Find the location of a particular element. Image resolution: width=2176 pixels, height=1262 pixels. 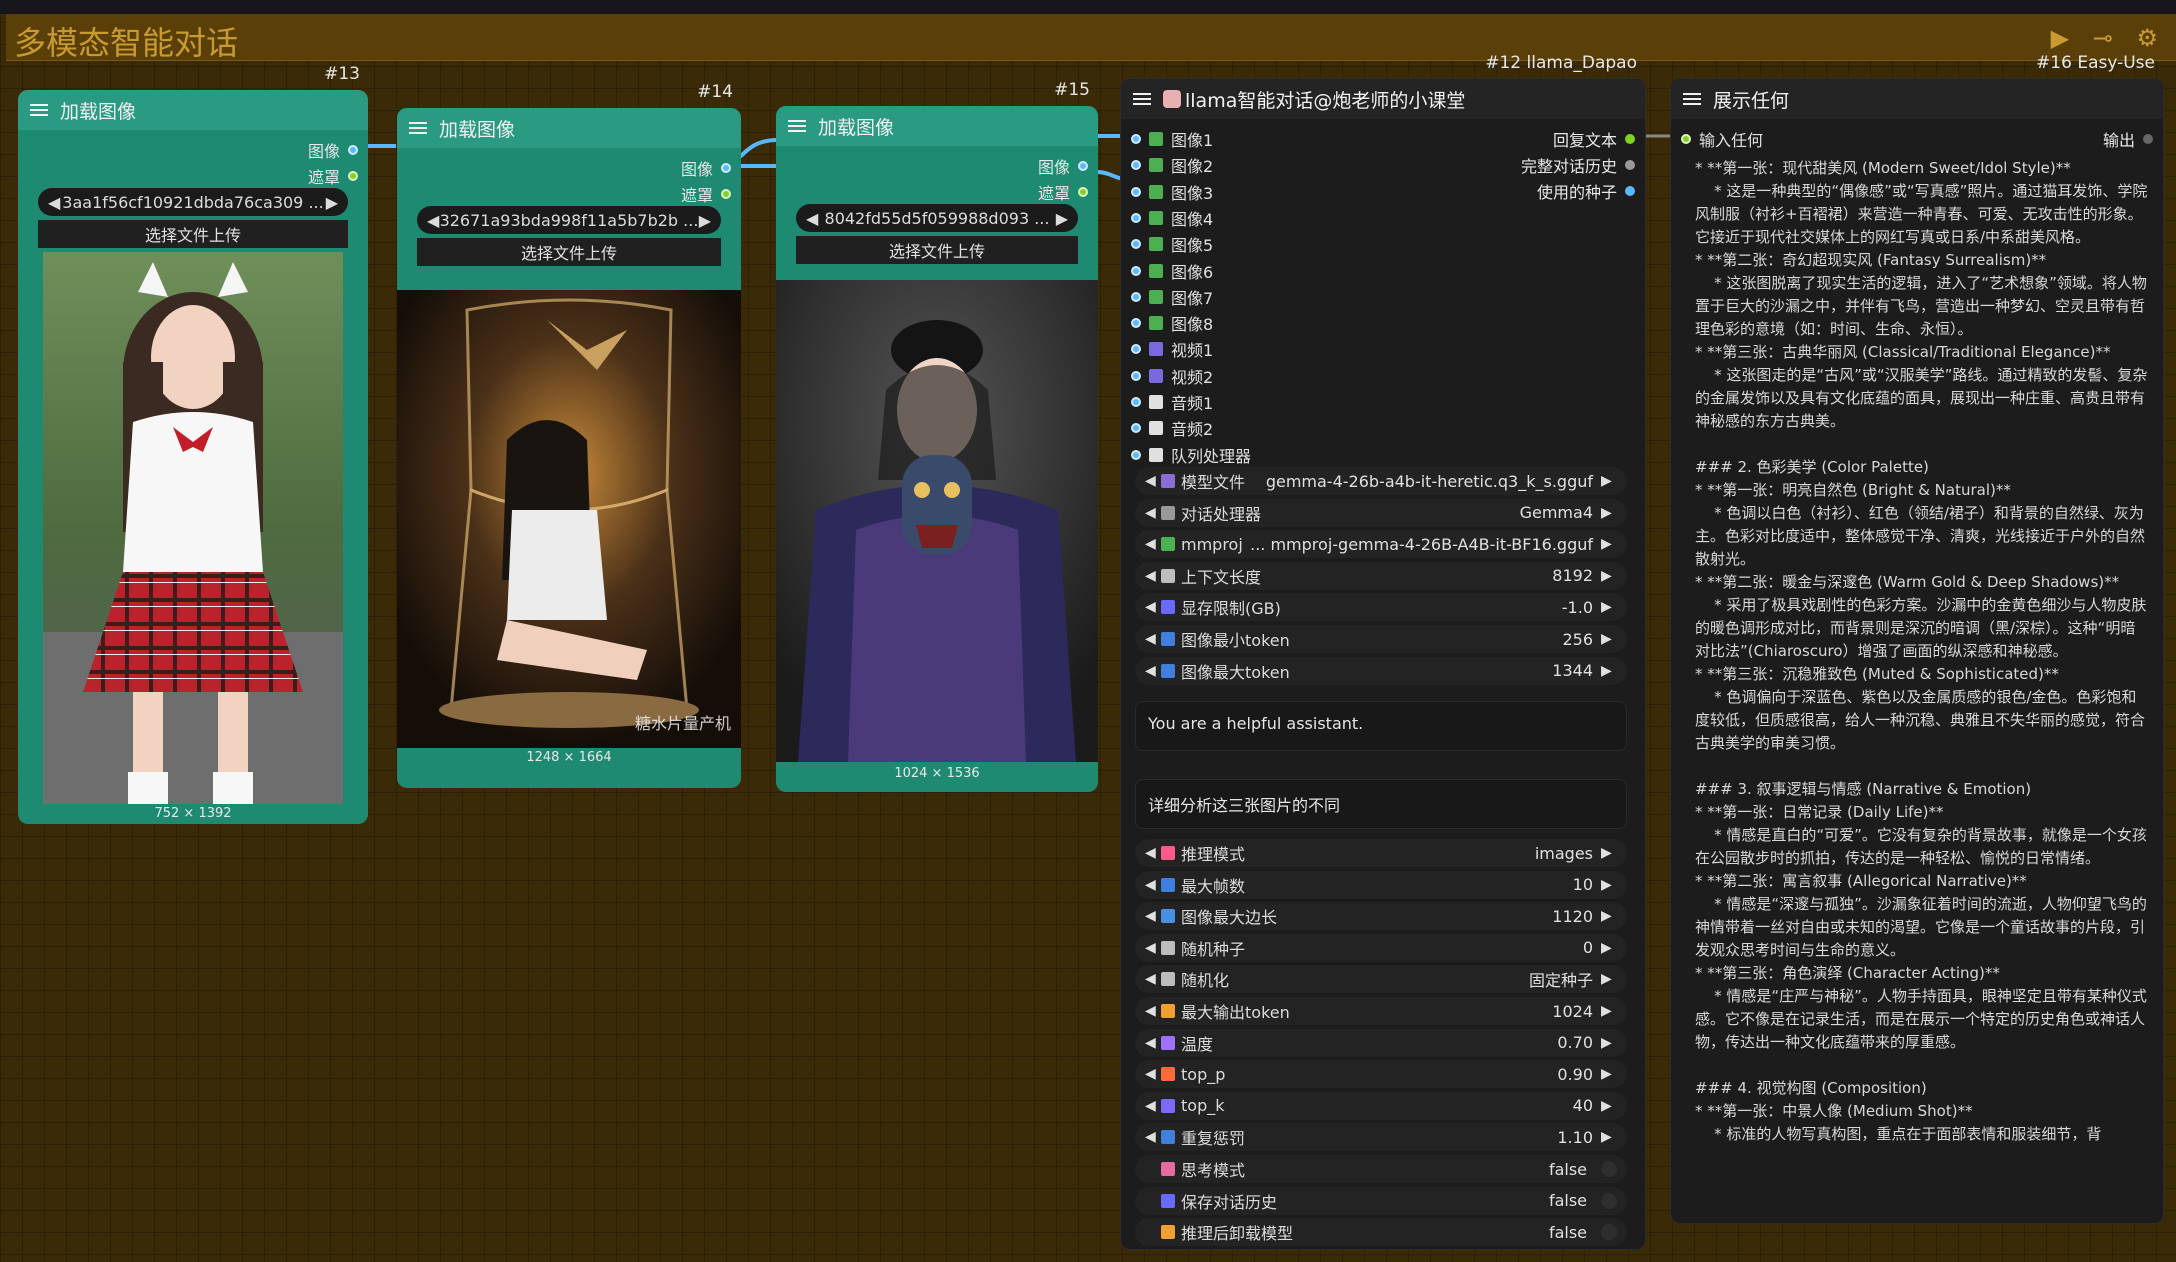

output-any: 输出 is located at coordinates (2128, 139).